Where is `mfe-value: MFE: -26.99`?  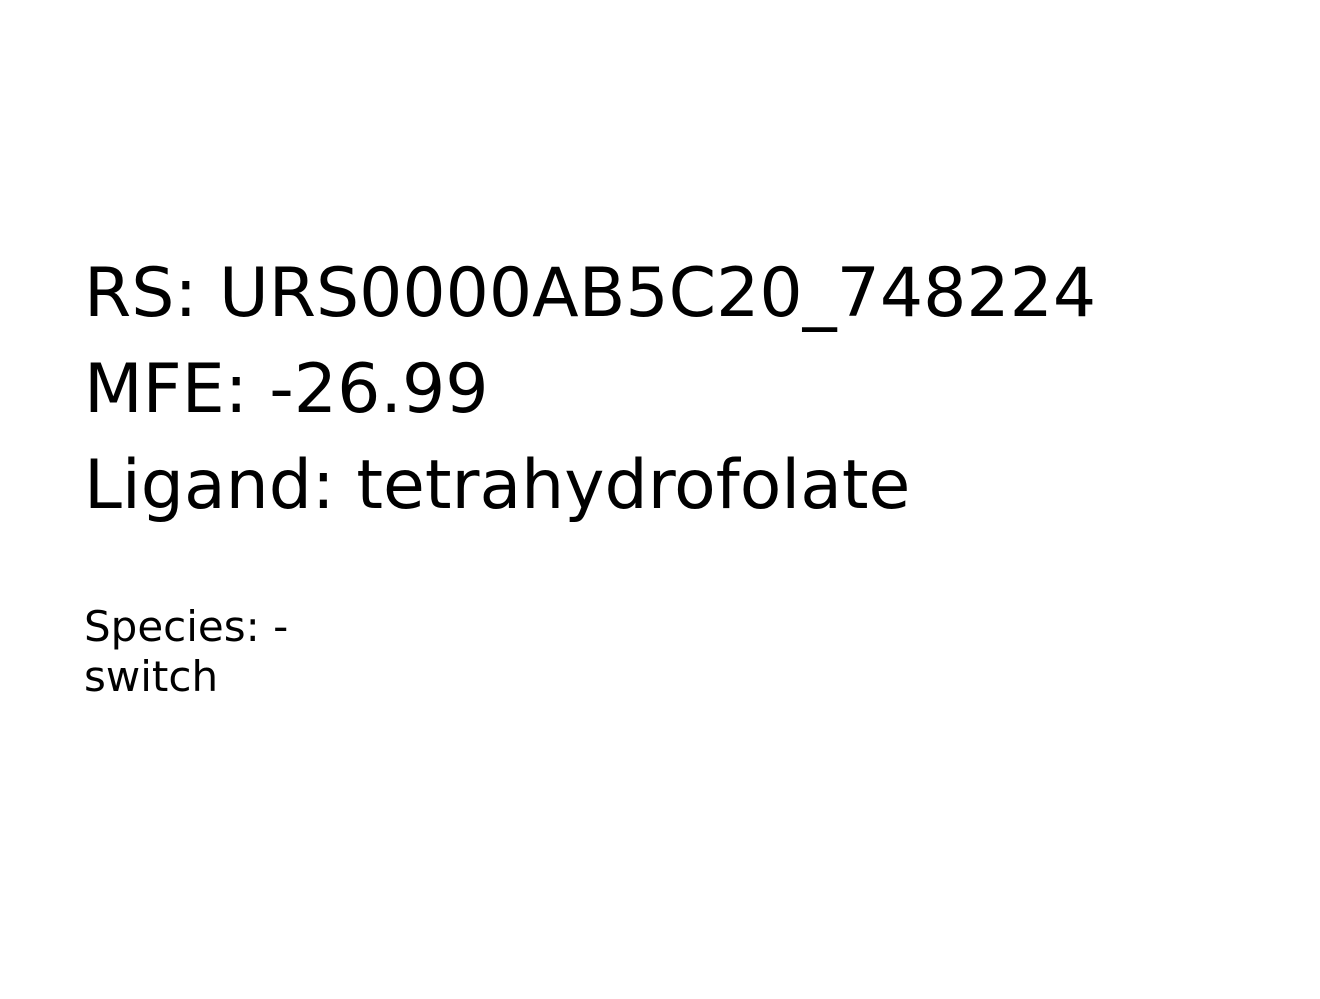 mfe-value: MFE: -26.99 is located at coordinates (286, 389).